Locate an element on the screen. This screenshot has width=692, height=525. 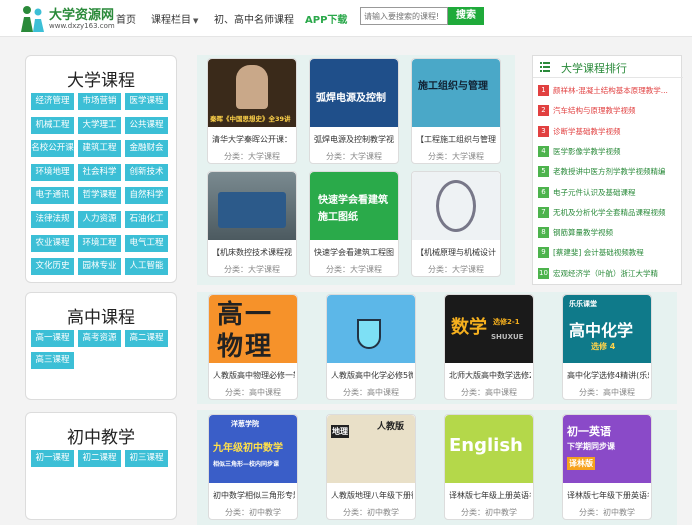
course-card: English 译林版七年级上册英语名师分类：初中教学 is located at coordinates (489, 467).